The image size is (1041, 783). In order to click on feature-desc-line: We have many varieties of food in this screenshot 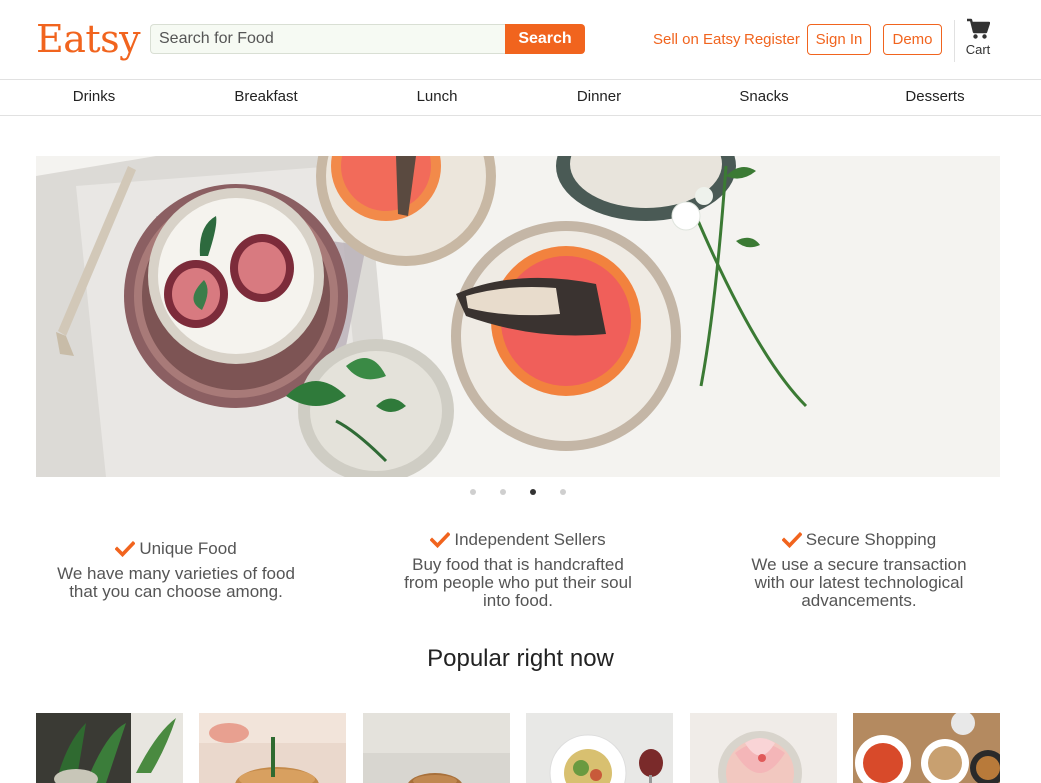, I will do `click(176, 573)`.